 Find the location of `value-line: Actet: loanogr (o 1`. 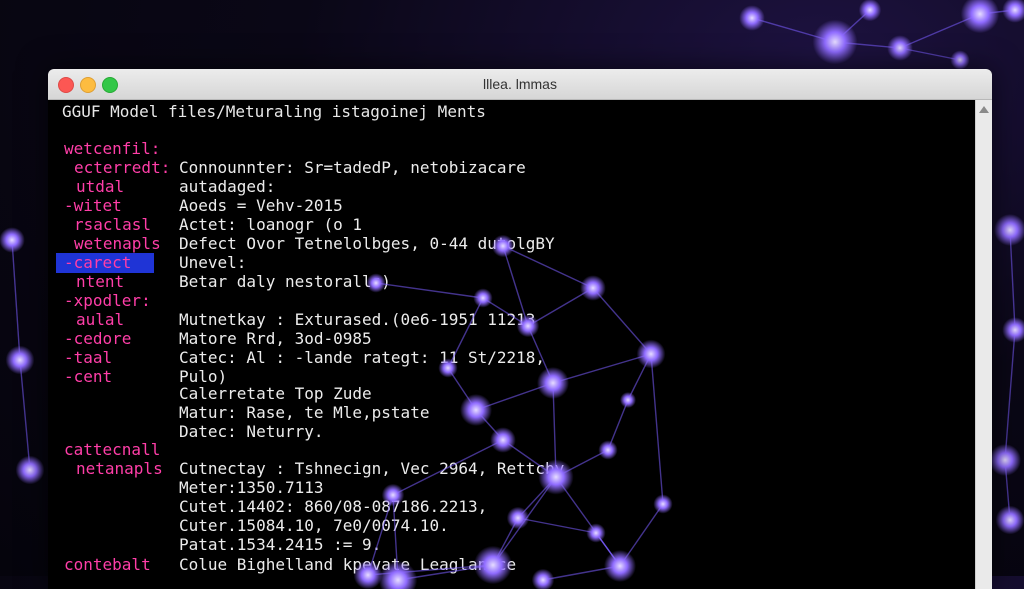

value-line: Actet: loanogr (o 1 is located at coordinates (271, 224).